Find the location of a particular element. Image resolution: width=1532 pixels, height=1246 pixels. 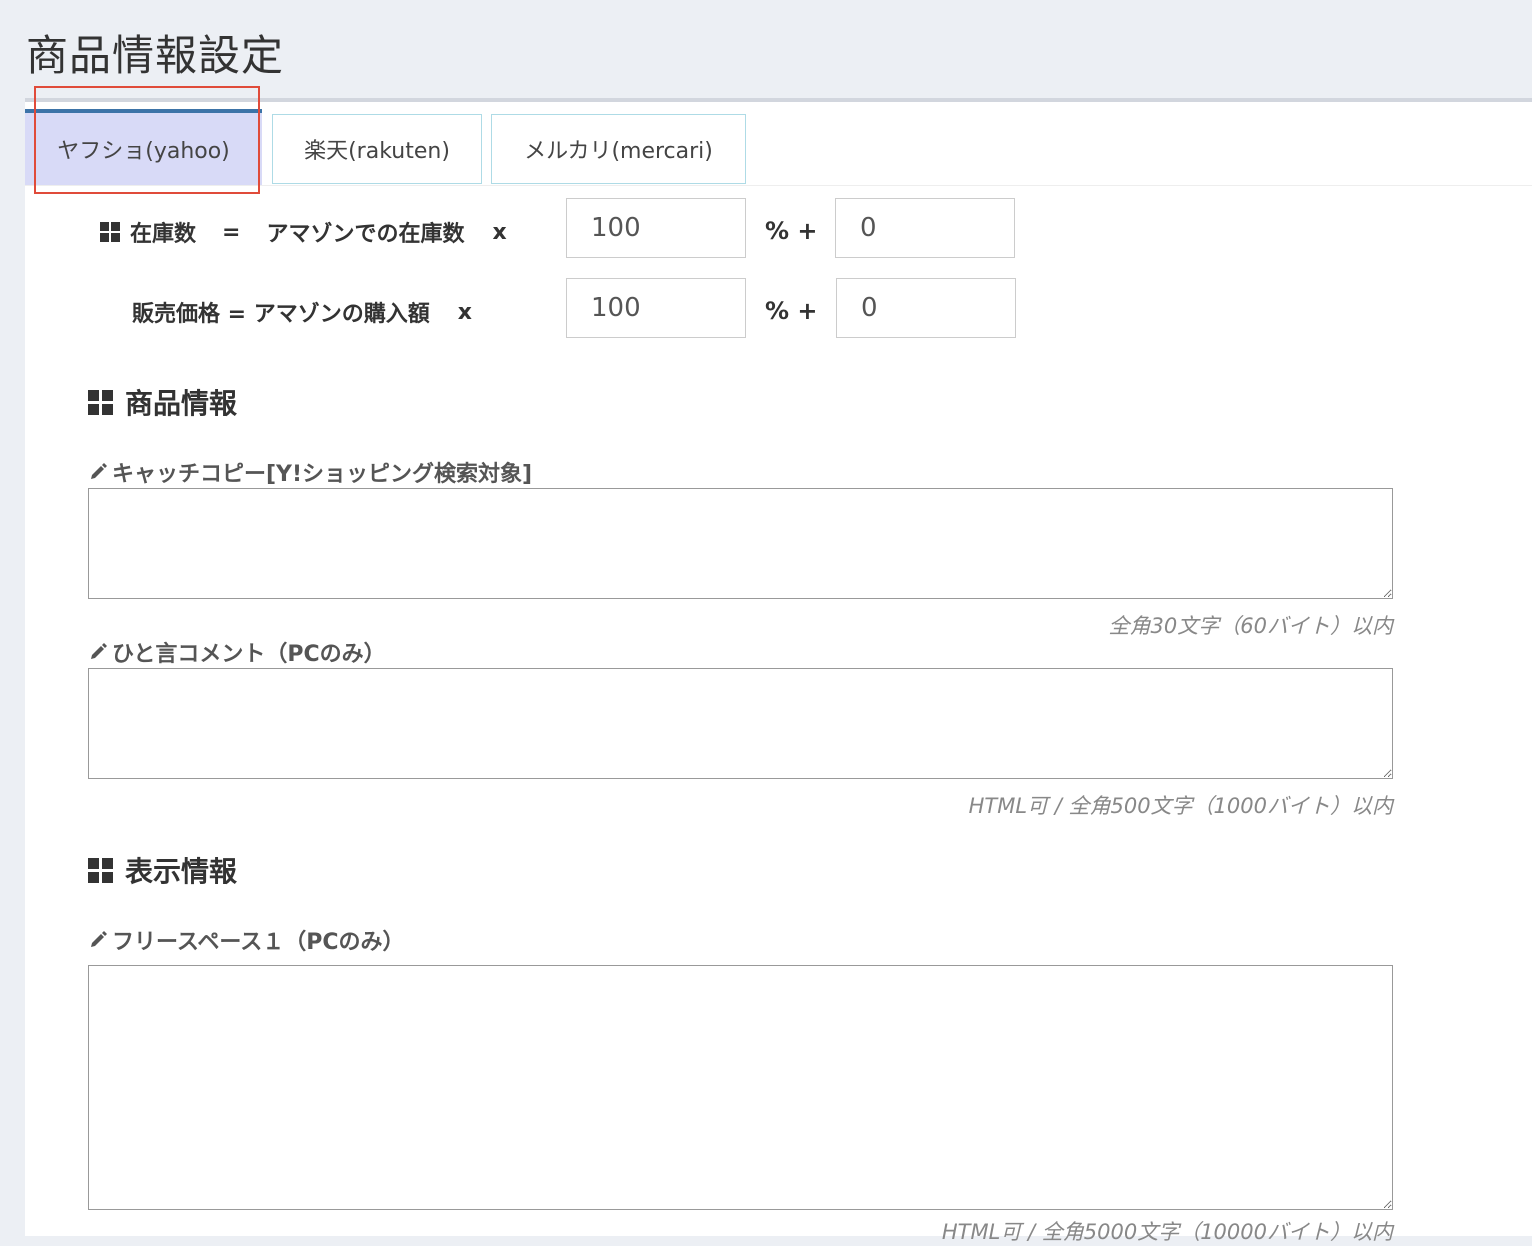

stock-label: 在庫数 is located at coordinates (163, 234).